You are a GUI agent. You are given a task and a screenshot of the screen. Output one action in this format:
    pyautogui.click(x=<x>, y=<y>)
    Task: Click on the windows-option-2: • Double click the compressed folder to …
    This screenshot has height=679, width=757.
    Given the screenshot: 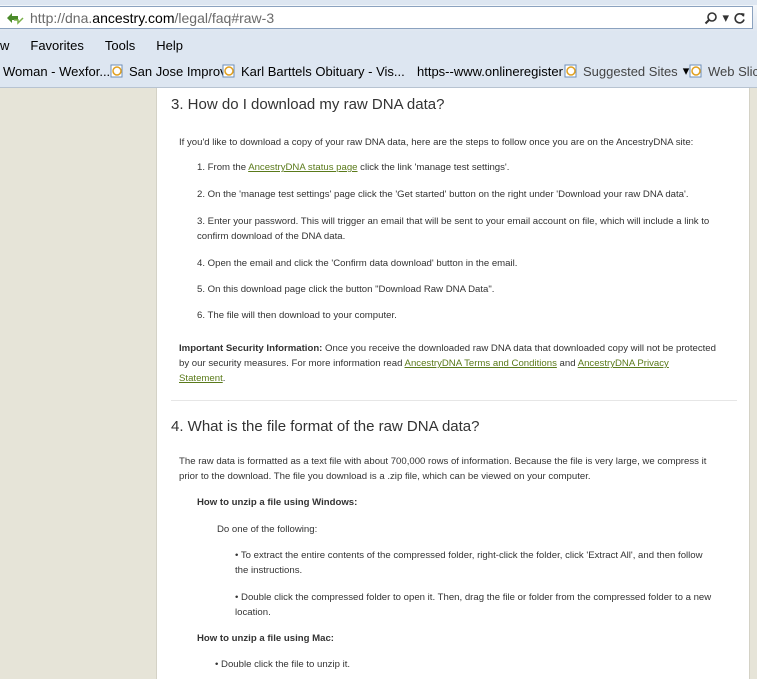 What is the action you would take?
    pyautogui.click(x=473, y=605)
    